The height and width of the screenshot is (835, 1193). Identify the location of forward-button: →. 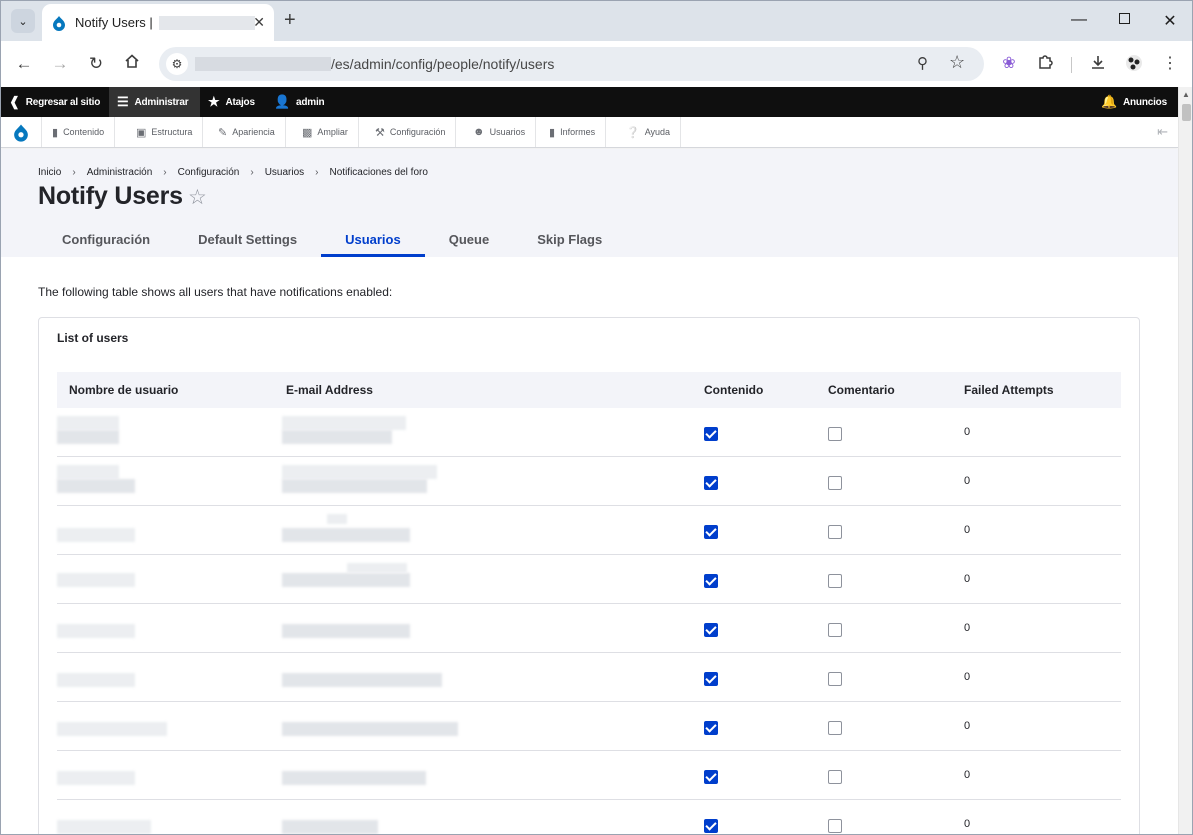
(60, 64).